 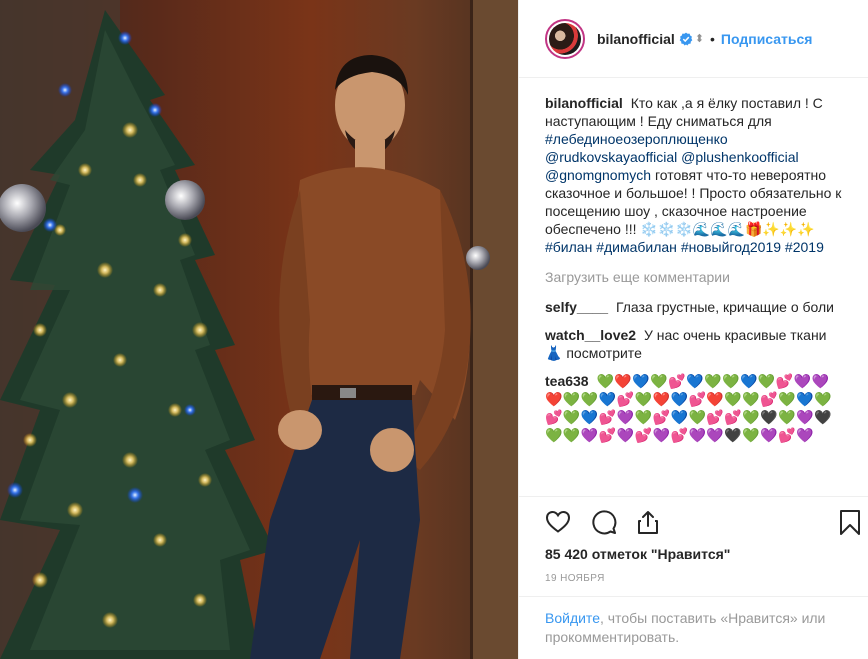 I want to click on mention-link: @rudkovskayaofficial, so click(x=611, y=157).